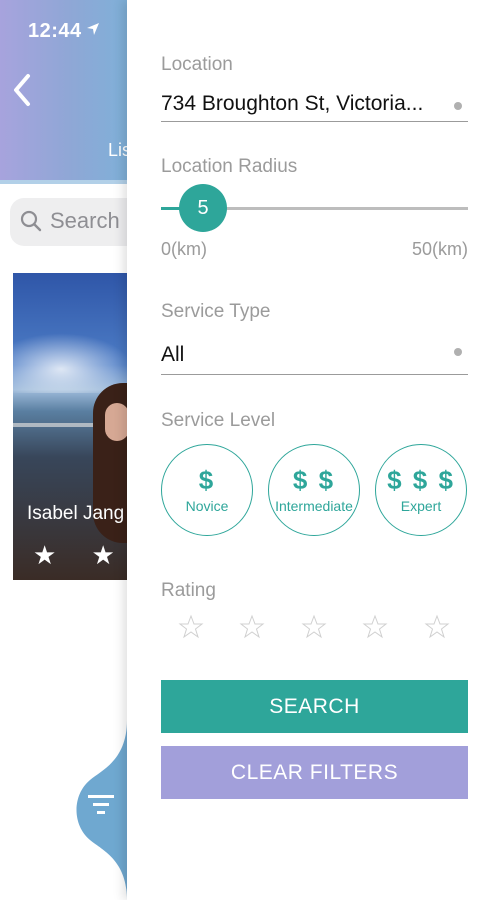  Describe the element at coordinates (70, 426) in the screenshot. I see `provider-card` at that location.